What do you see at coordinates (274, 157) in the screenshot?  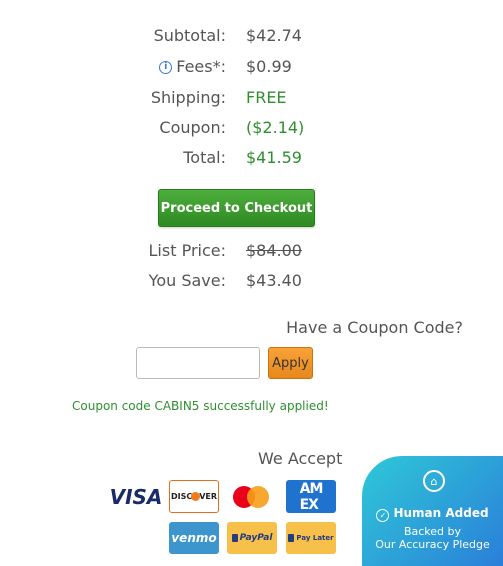 I see `total-value: $41.59` at bounding box center [274, 157].